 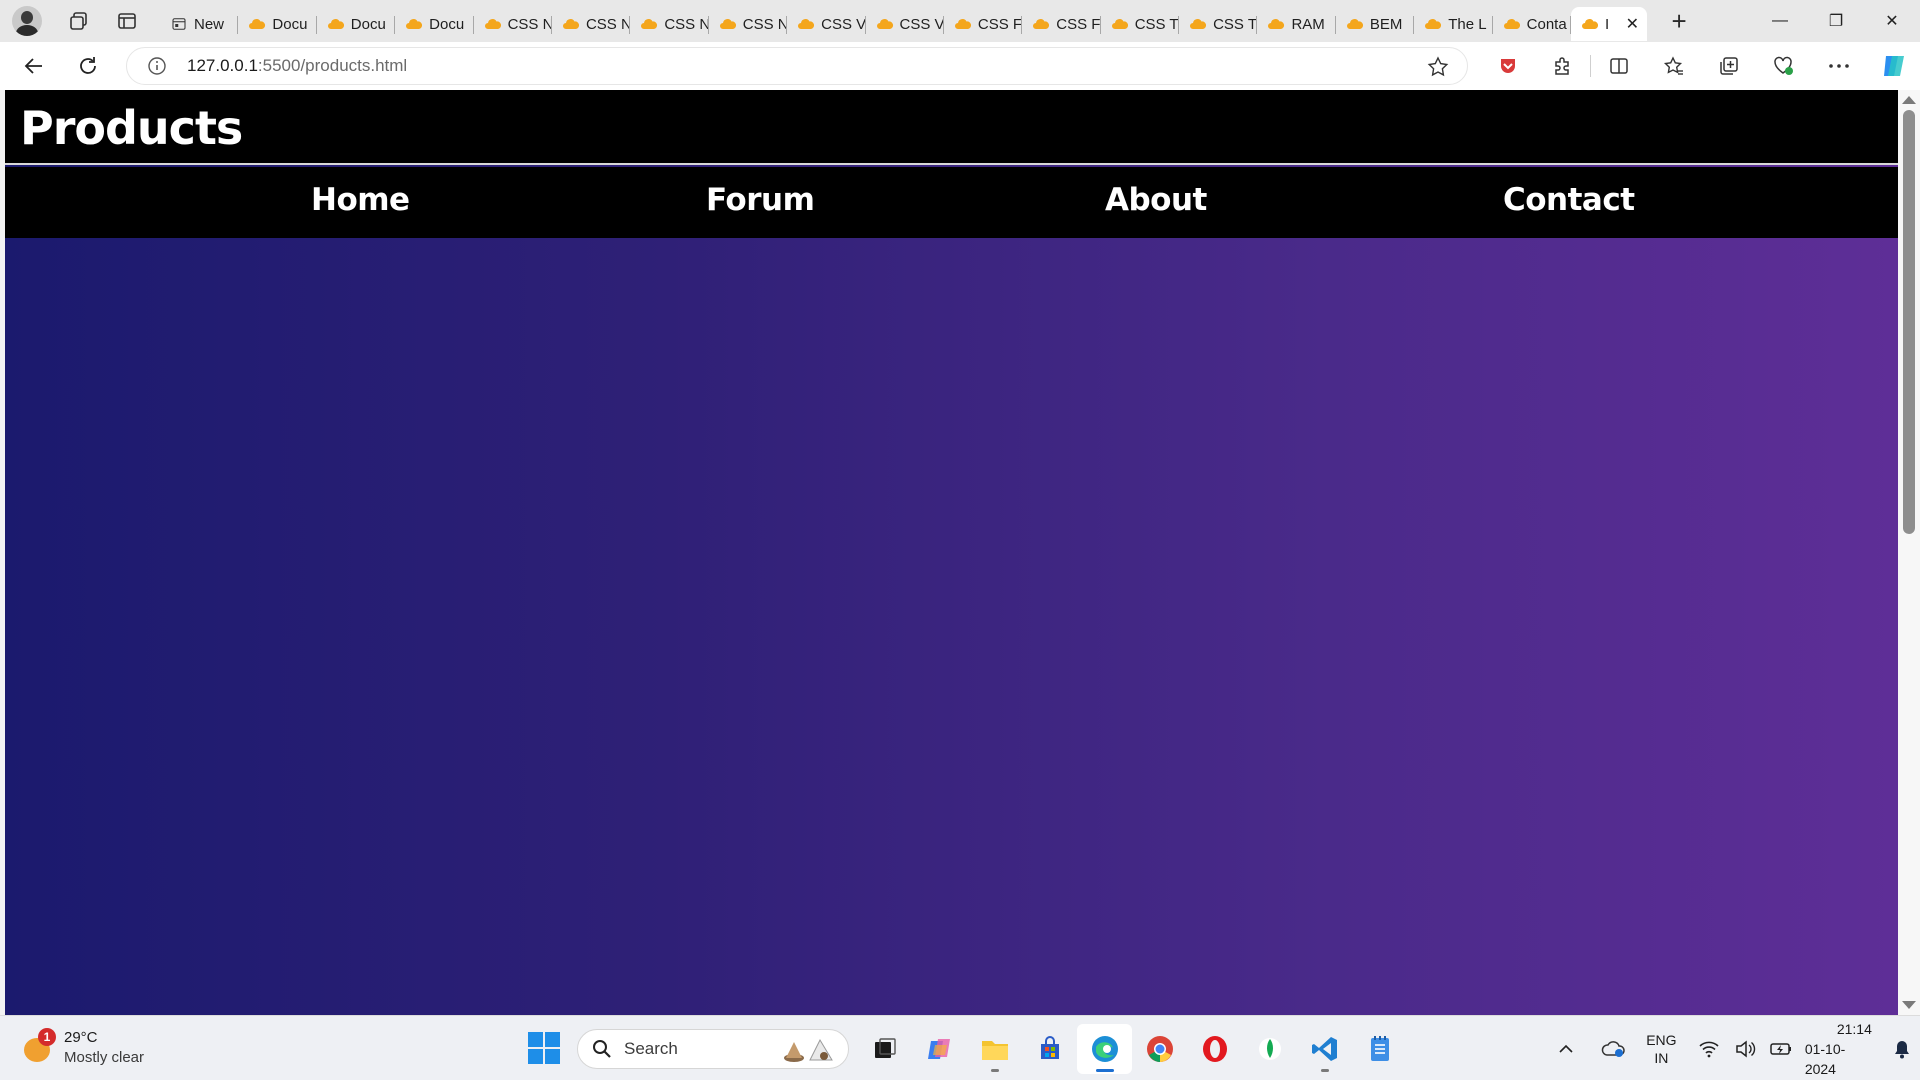 What do you see at coordinates (447, 24) in the screenshot?
I see `tab-label: Docu` at bounding box center [447, 24].